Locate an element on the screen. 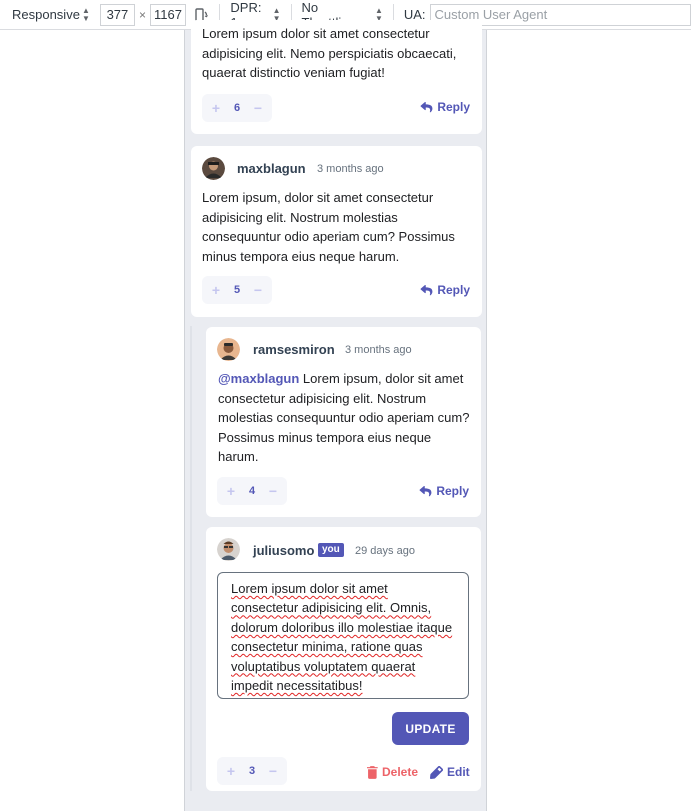  width-input: 377 is located at coordinates (117, 14).